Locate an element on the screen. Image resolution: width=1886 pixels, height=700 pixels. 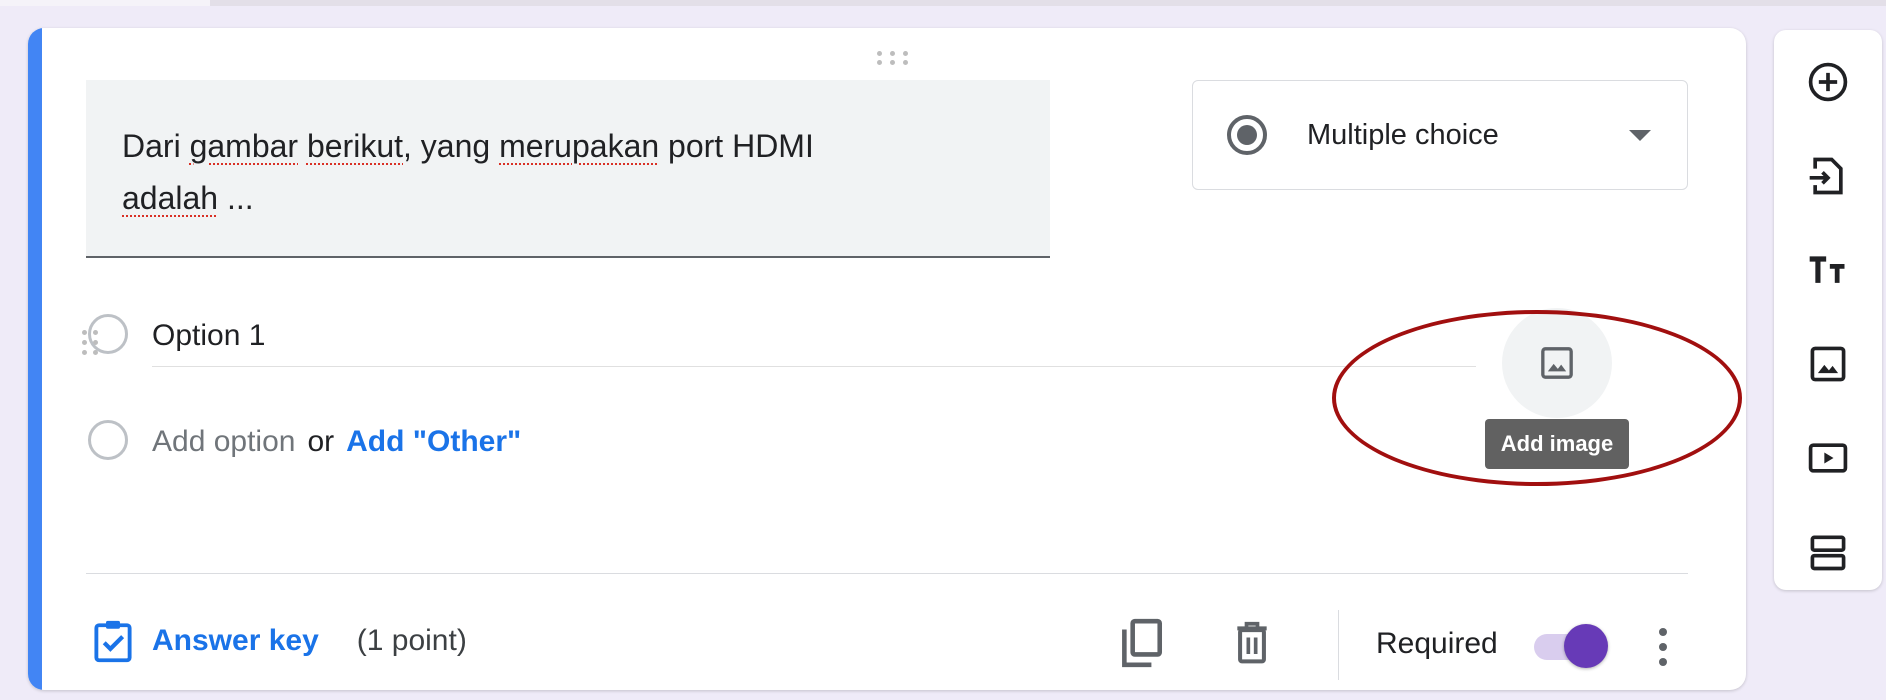
add-title-icon is located at coordinates (1828, 270).